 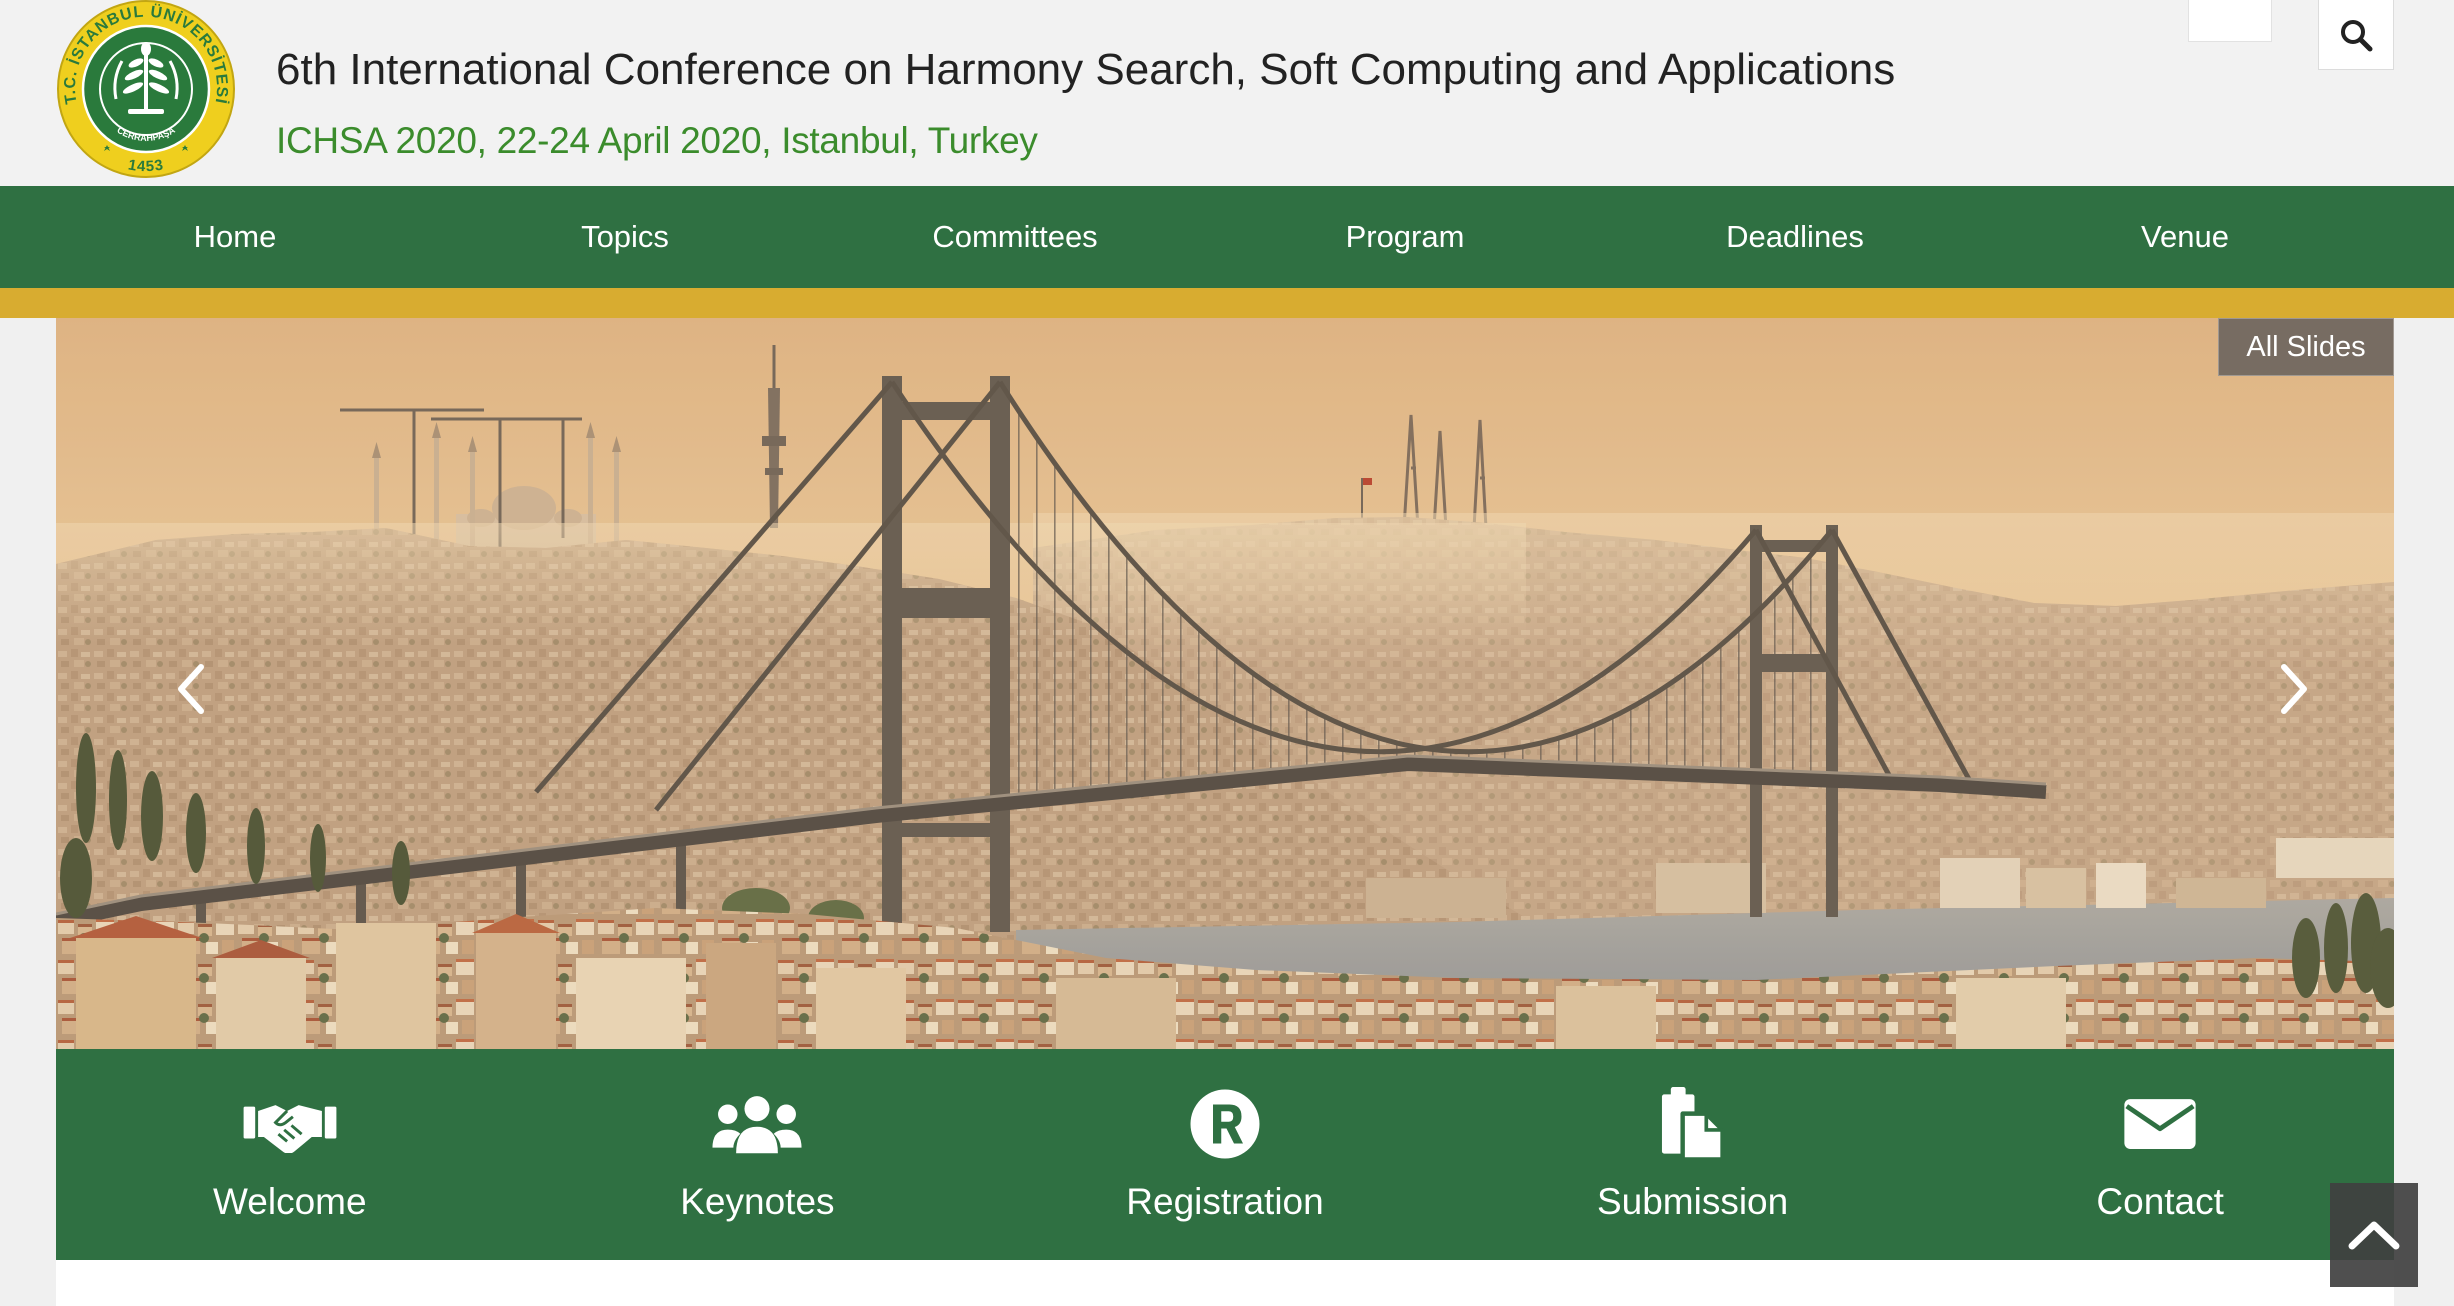 I want to click on search-icon, so click(x=2357, y=35).